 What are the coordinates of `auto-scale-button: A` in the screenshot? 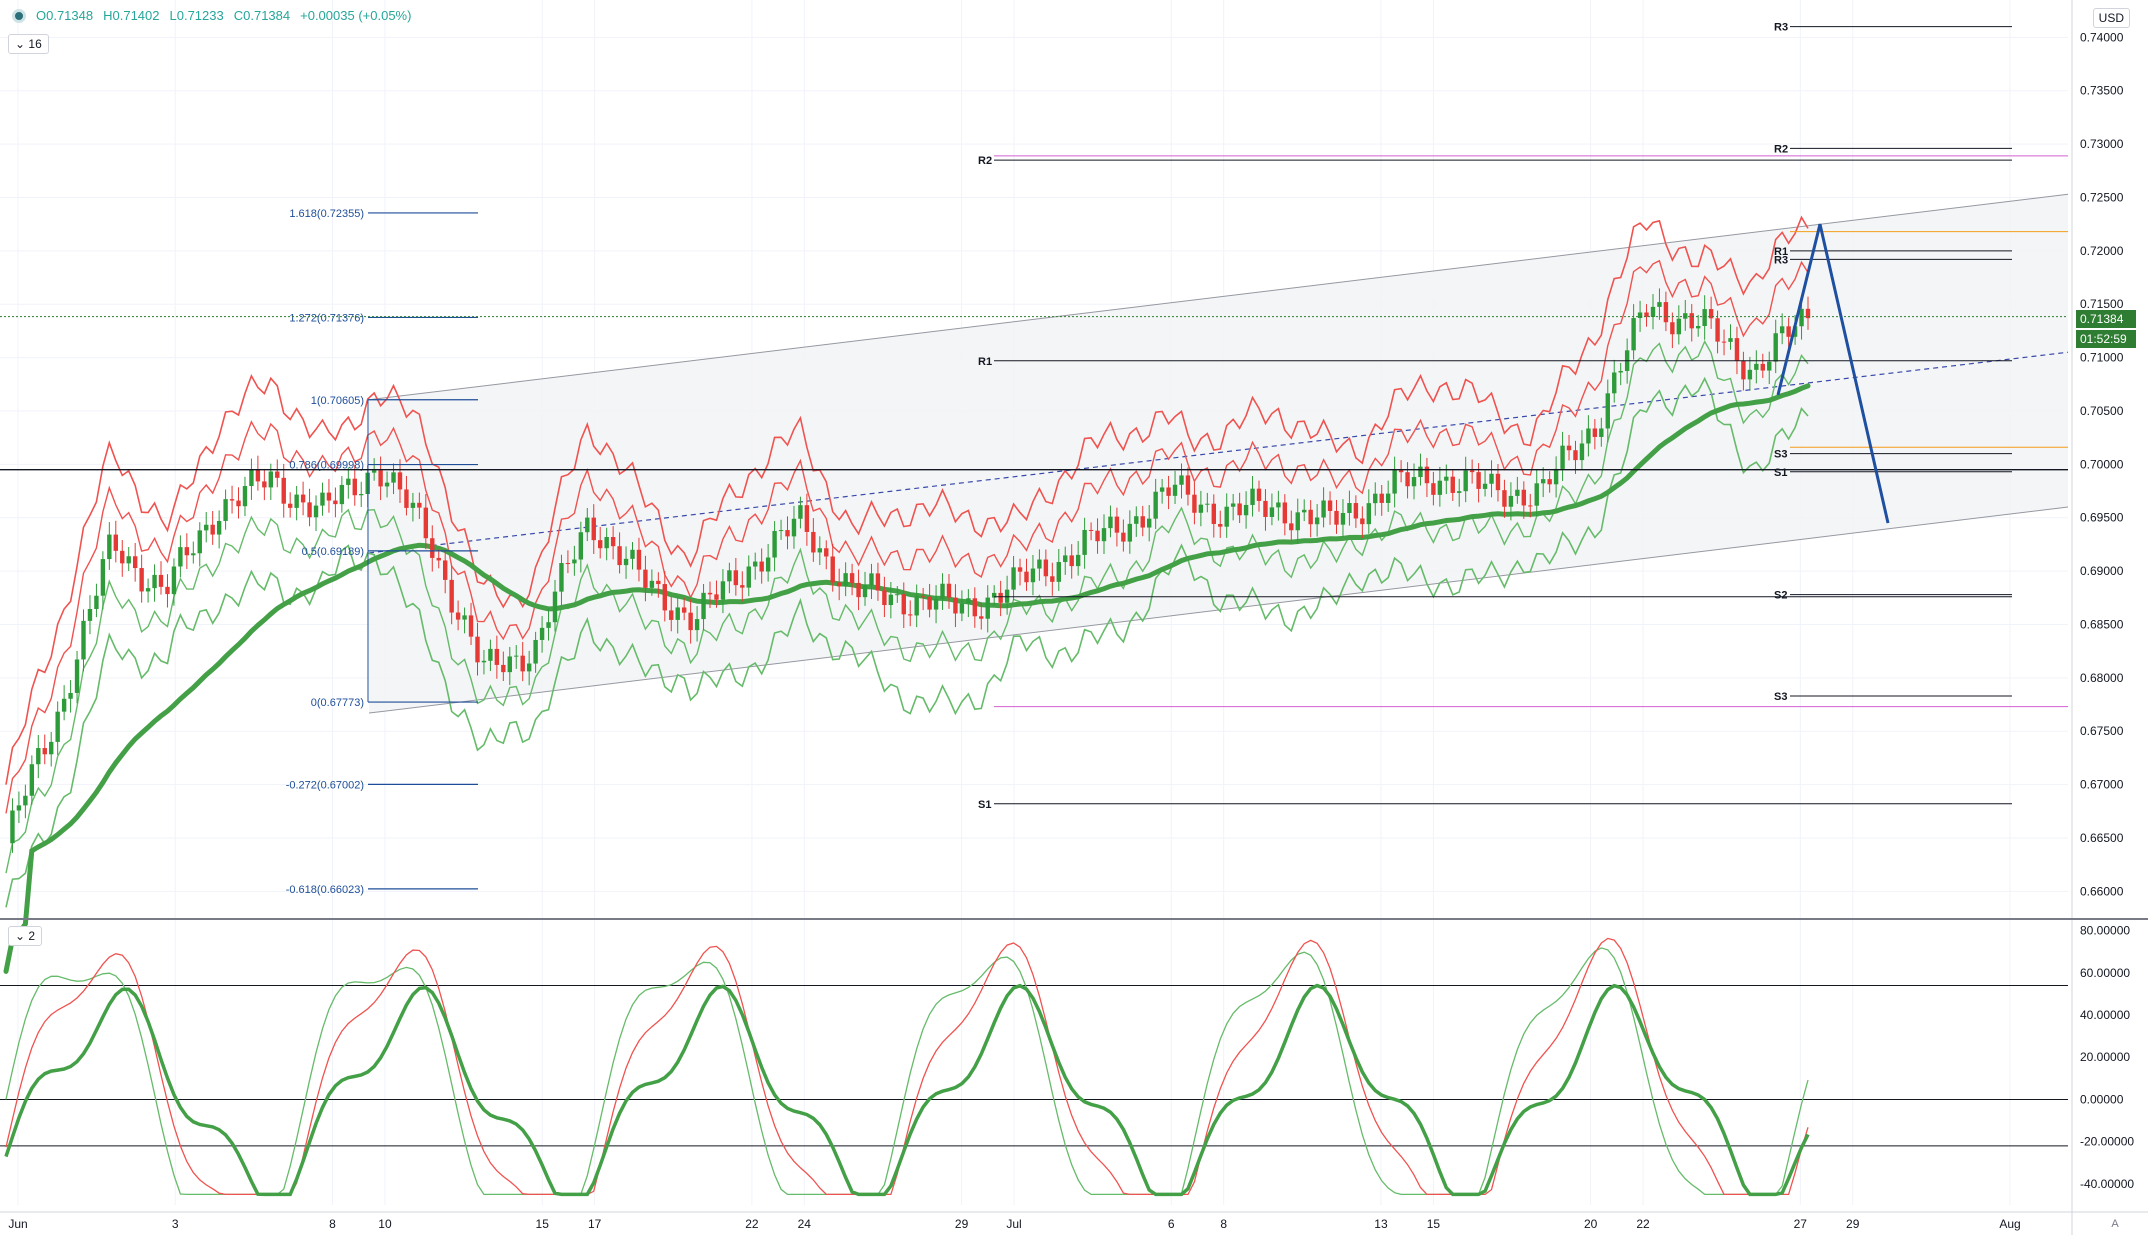 It's located at (2115, 1224).